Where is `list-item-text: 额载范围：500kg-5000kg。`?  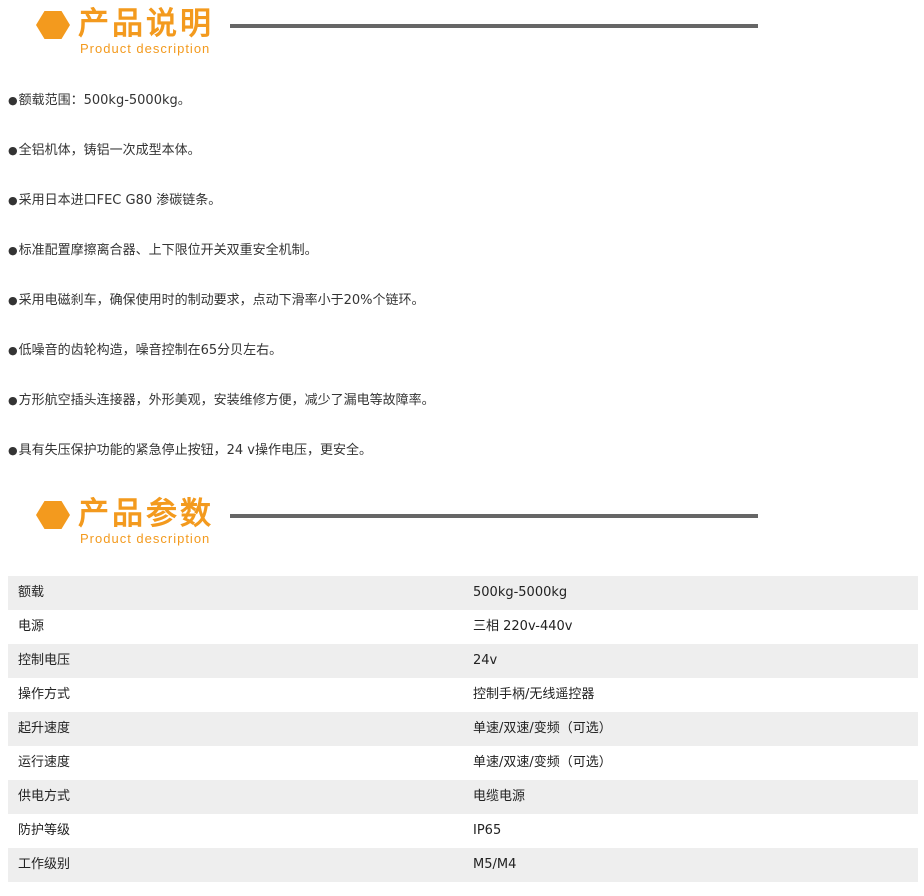
list-item-text: 额载范围：500kg-5000kg。 is located at coordinates (104, 100).